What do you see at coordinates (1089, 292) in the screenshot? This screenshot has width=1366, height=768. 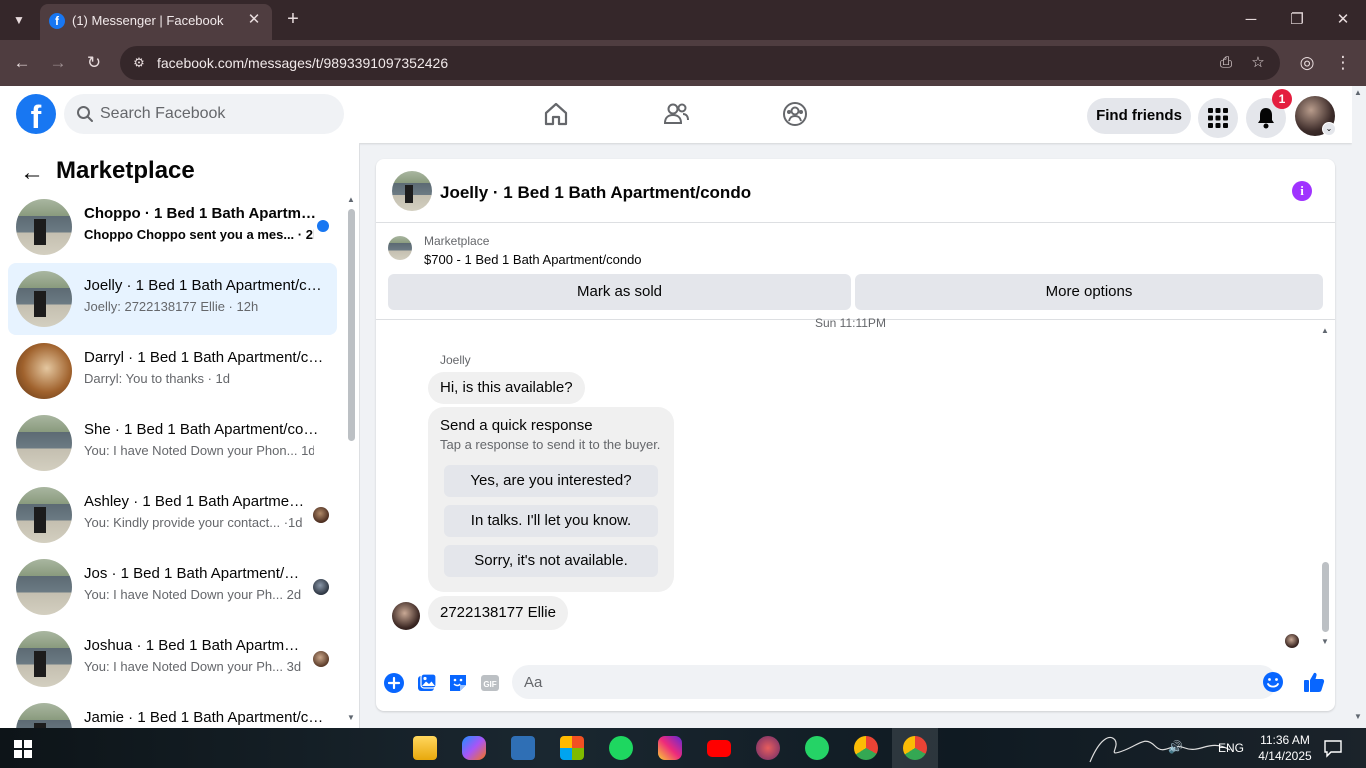 I see `more-options-button: More options` at bounding box center [1089, 292].